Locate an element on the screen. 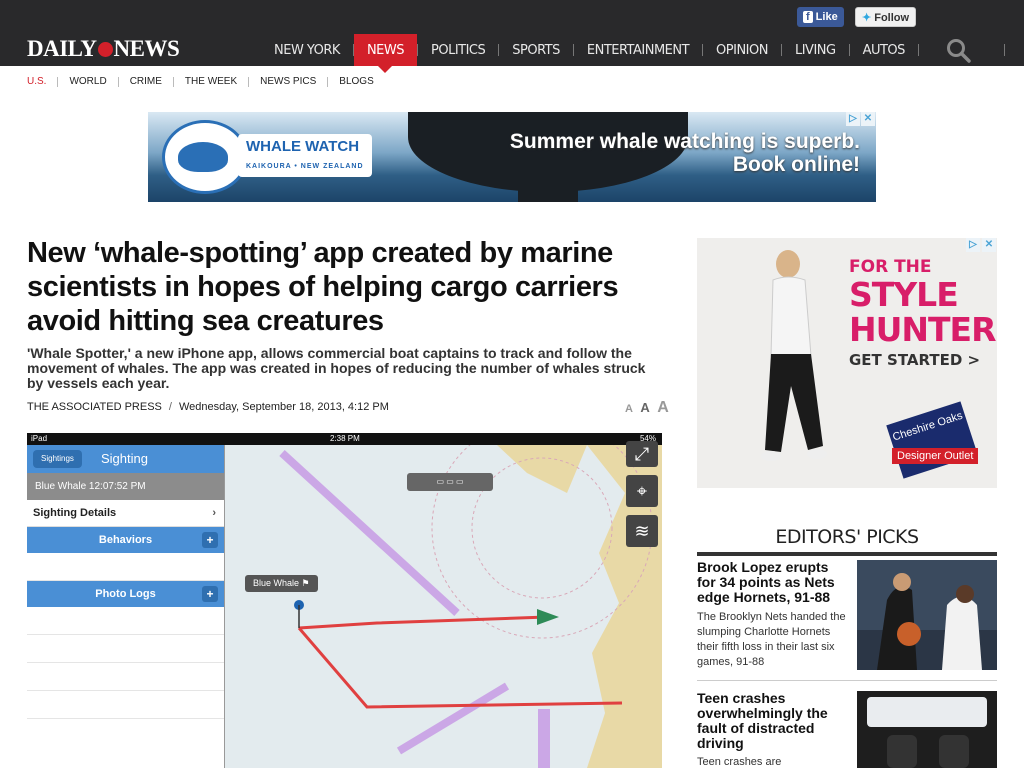 The width and height of the screenshot is (1024, 770). ad-headline-line: Summer whale watching is superb. is located at coordinates (684, 141).